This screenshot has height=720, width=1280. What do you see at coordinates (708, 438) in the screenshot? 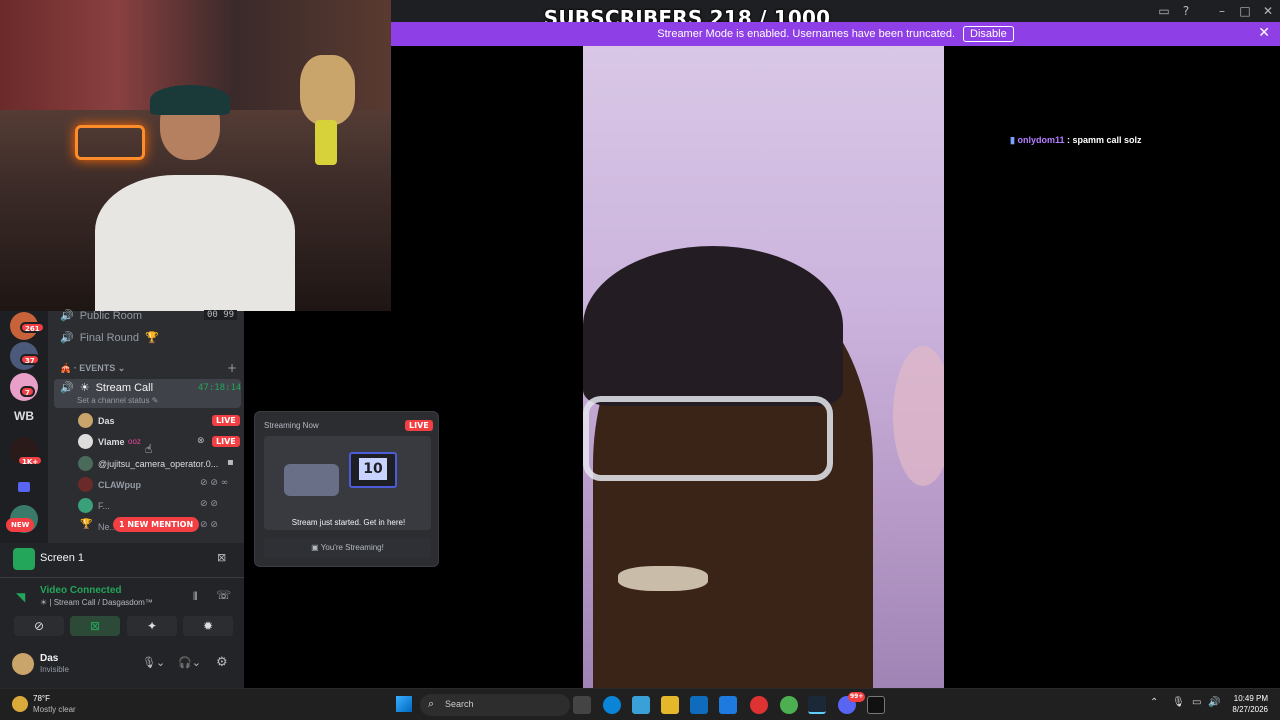
I see `caller-glasses` at bounding box center [708, 438].